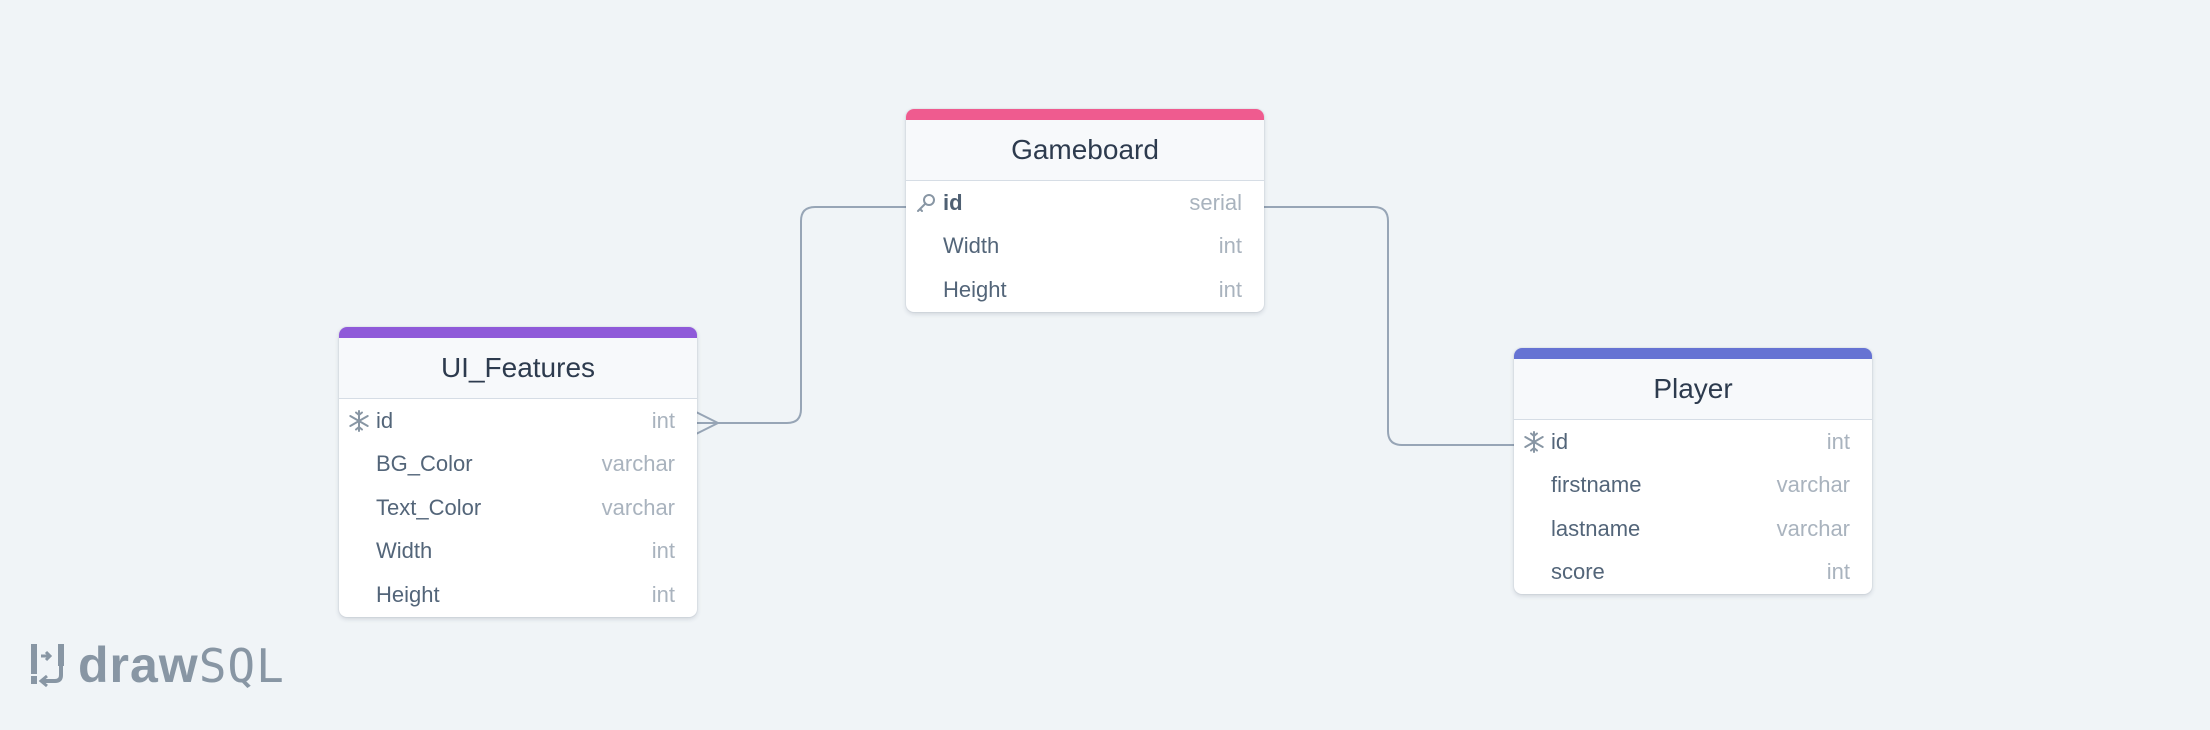 This screenshot has height=730, width=2210. What do you see at coordinates (518, 508) in the screenshot?
I see `column-row-text-color: Text_Color varchar` at bounding box center [518, 508].